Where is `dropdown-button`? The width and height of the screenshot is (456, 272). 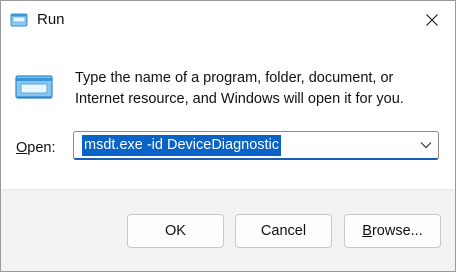 dropdown-button is located at coordinates (426, 145).